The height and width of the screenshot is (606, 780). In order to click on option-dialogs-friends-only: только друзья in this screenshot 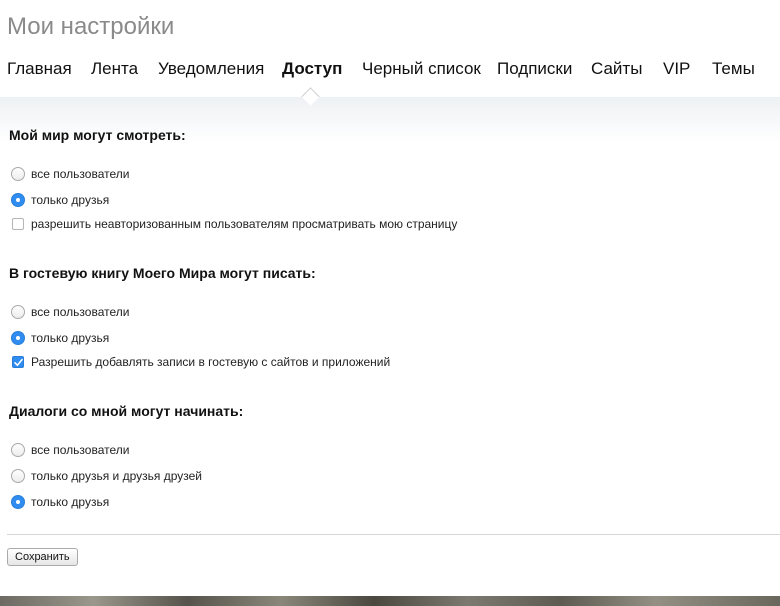, I will do `click(60, 502)`.